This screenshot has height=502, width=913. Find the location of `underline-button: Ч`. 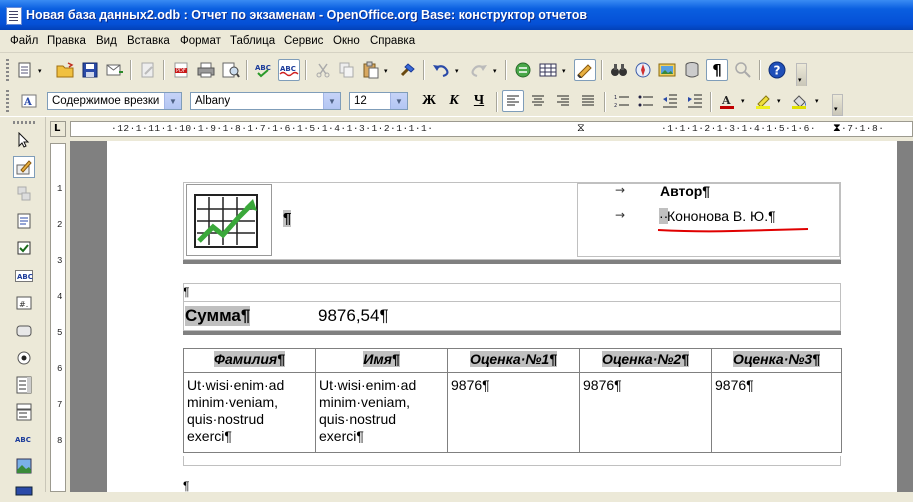

underline-button: Ч is located at coordinates (479, 101).